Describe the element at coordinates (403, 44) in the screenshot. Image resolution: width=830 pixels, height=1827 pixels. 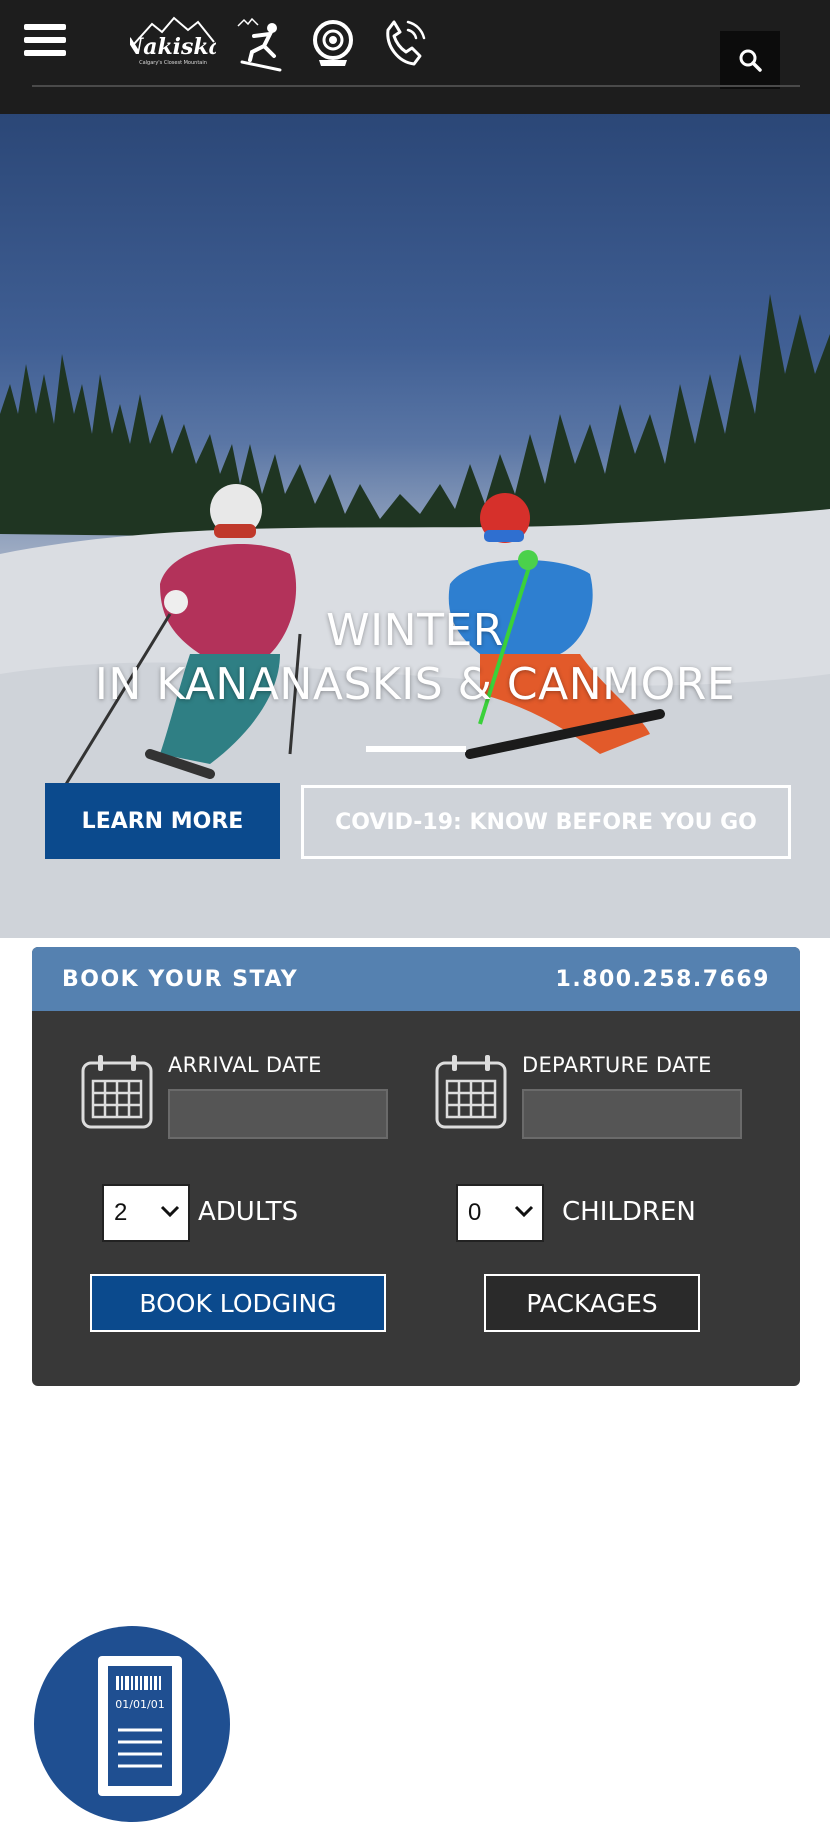
I see `phone-icon` at that location.